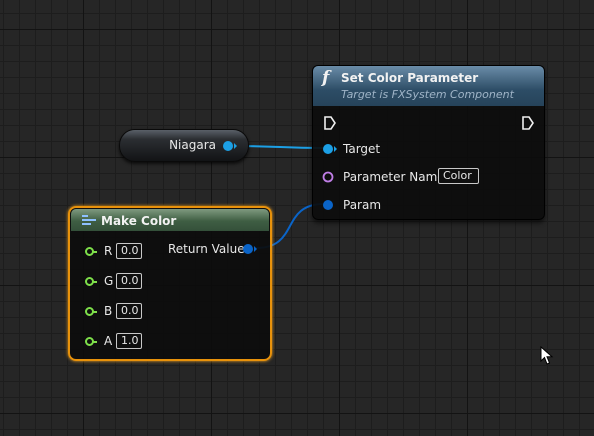 Image resolution: width=594 pixels, height=436 pixels. What do you see at coordinates (129, 251) in the screenshot?
I see `r-value-field: 0.0` at bounding box center [129, 251].